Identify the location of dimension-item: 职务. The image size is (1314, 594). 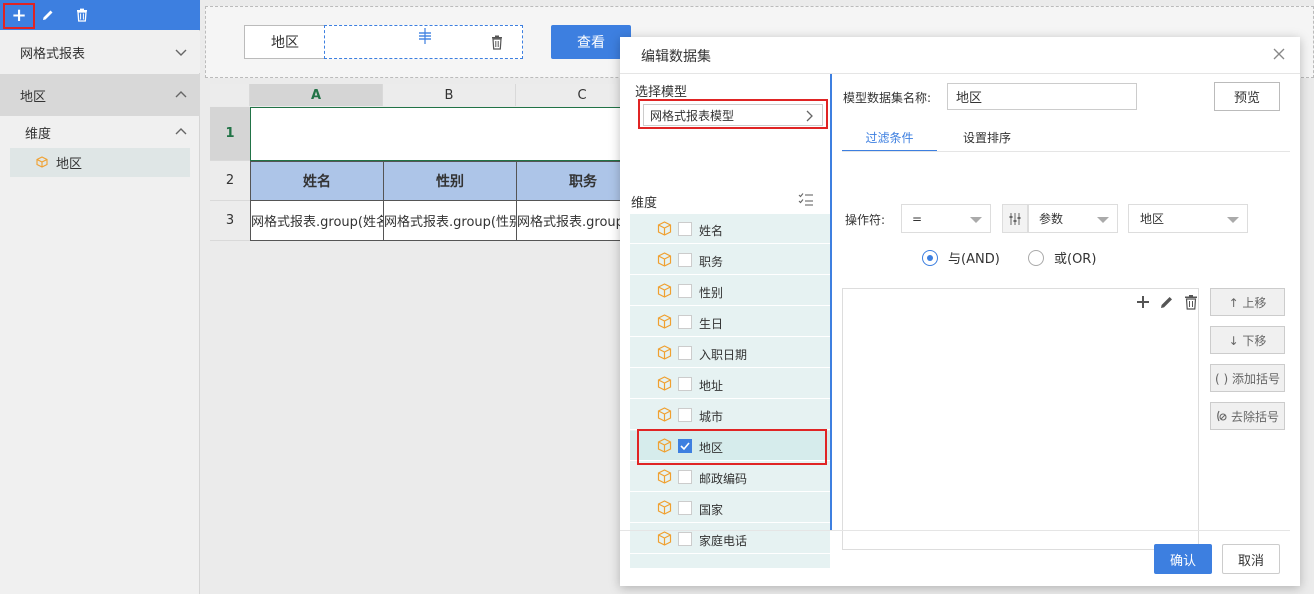
(730, 260).